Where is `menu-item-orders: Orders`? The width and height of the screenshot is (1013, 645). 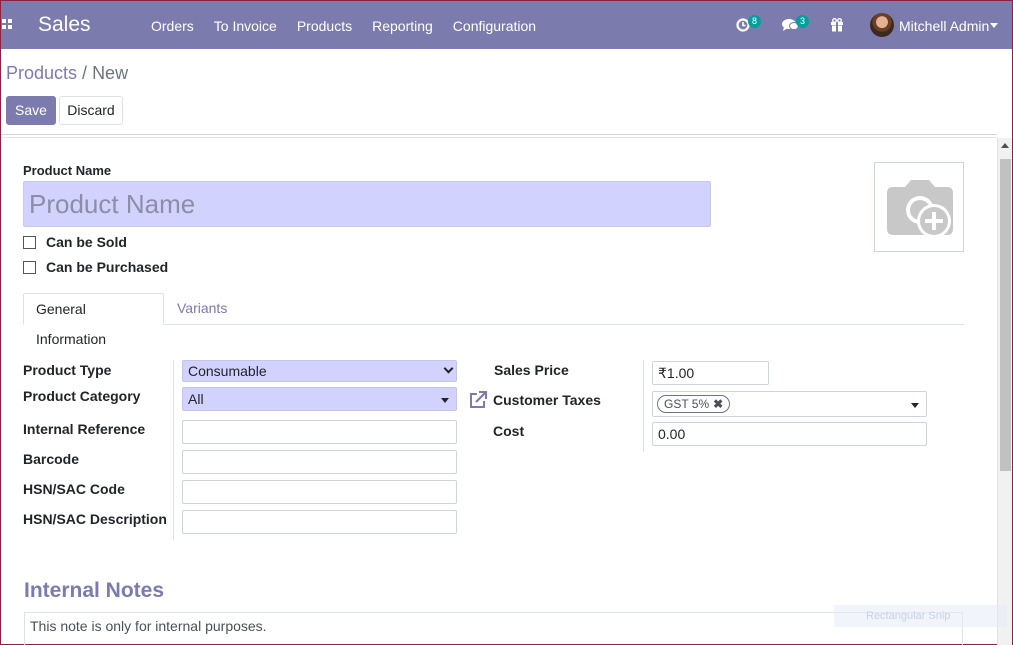
menu-item-orders: Orders is located at coordinates (172, 25).